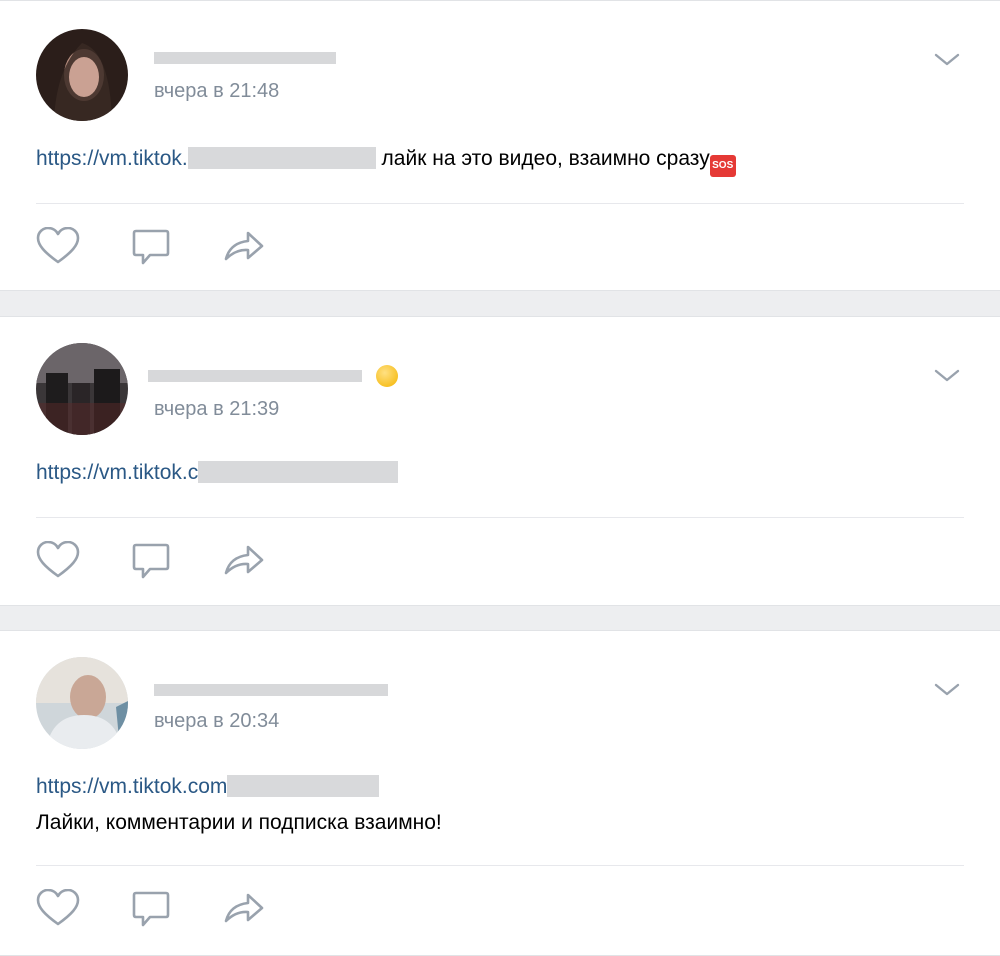 Image resolution: width=1000 pixels, height=956 pixels. Describe the element at coordinates (216, 721) in the screenshot. I see `post-time: вчера в 20:34` at that location.